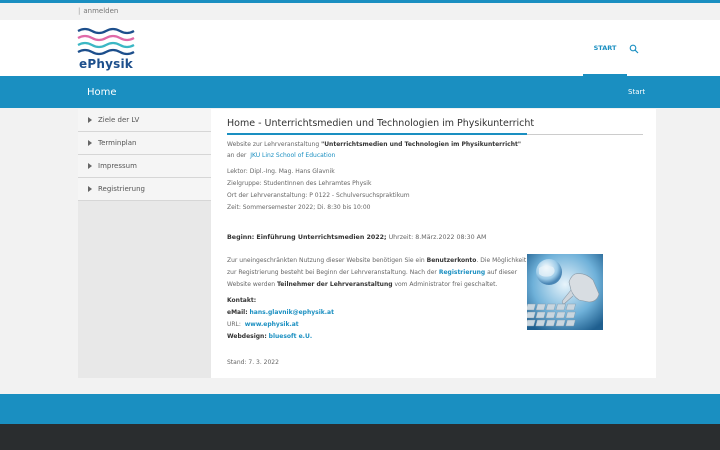 The width and height of the screenshot is (720, 450). I want to click on site-footer, so click(360, 437).